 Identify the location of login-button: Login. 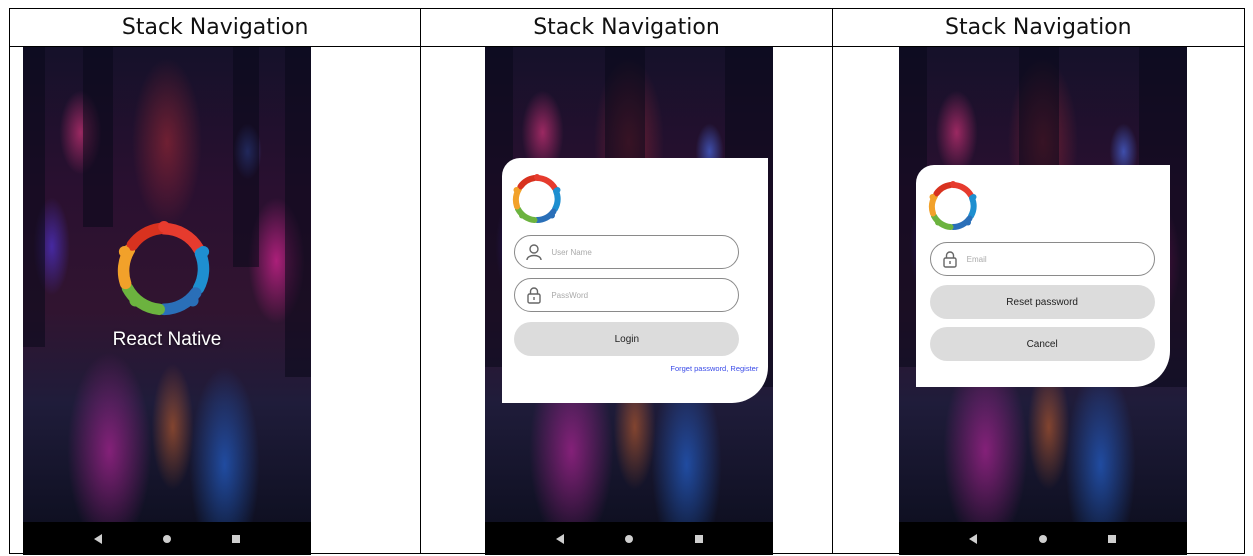
(627, 339).